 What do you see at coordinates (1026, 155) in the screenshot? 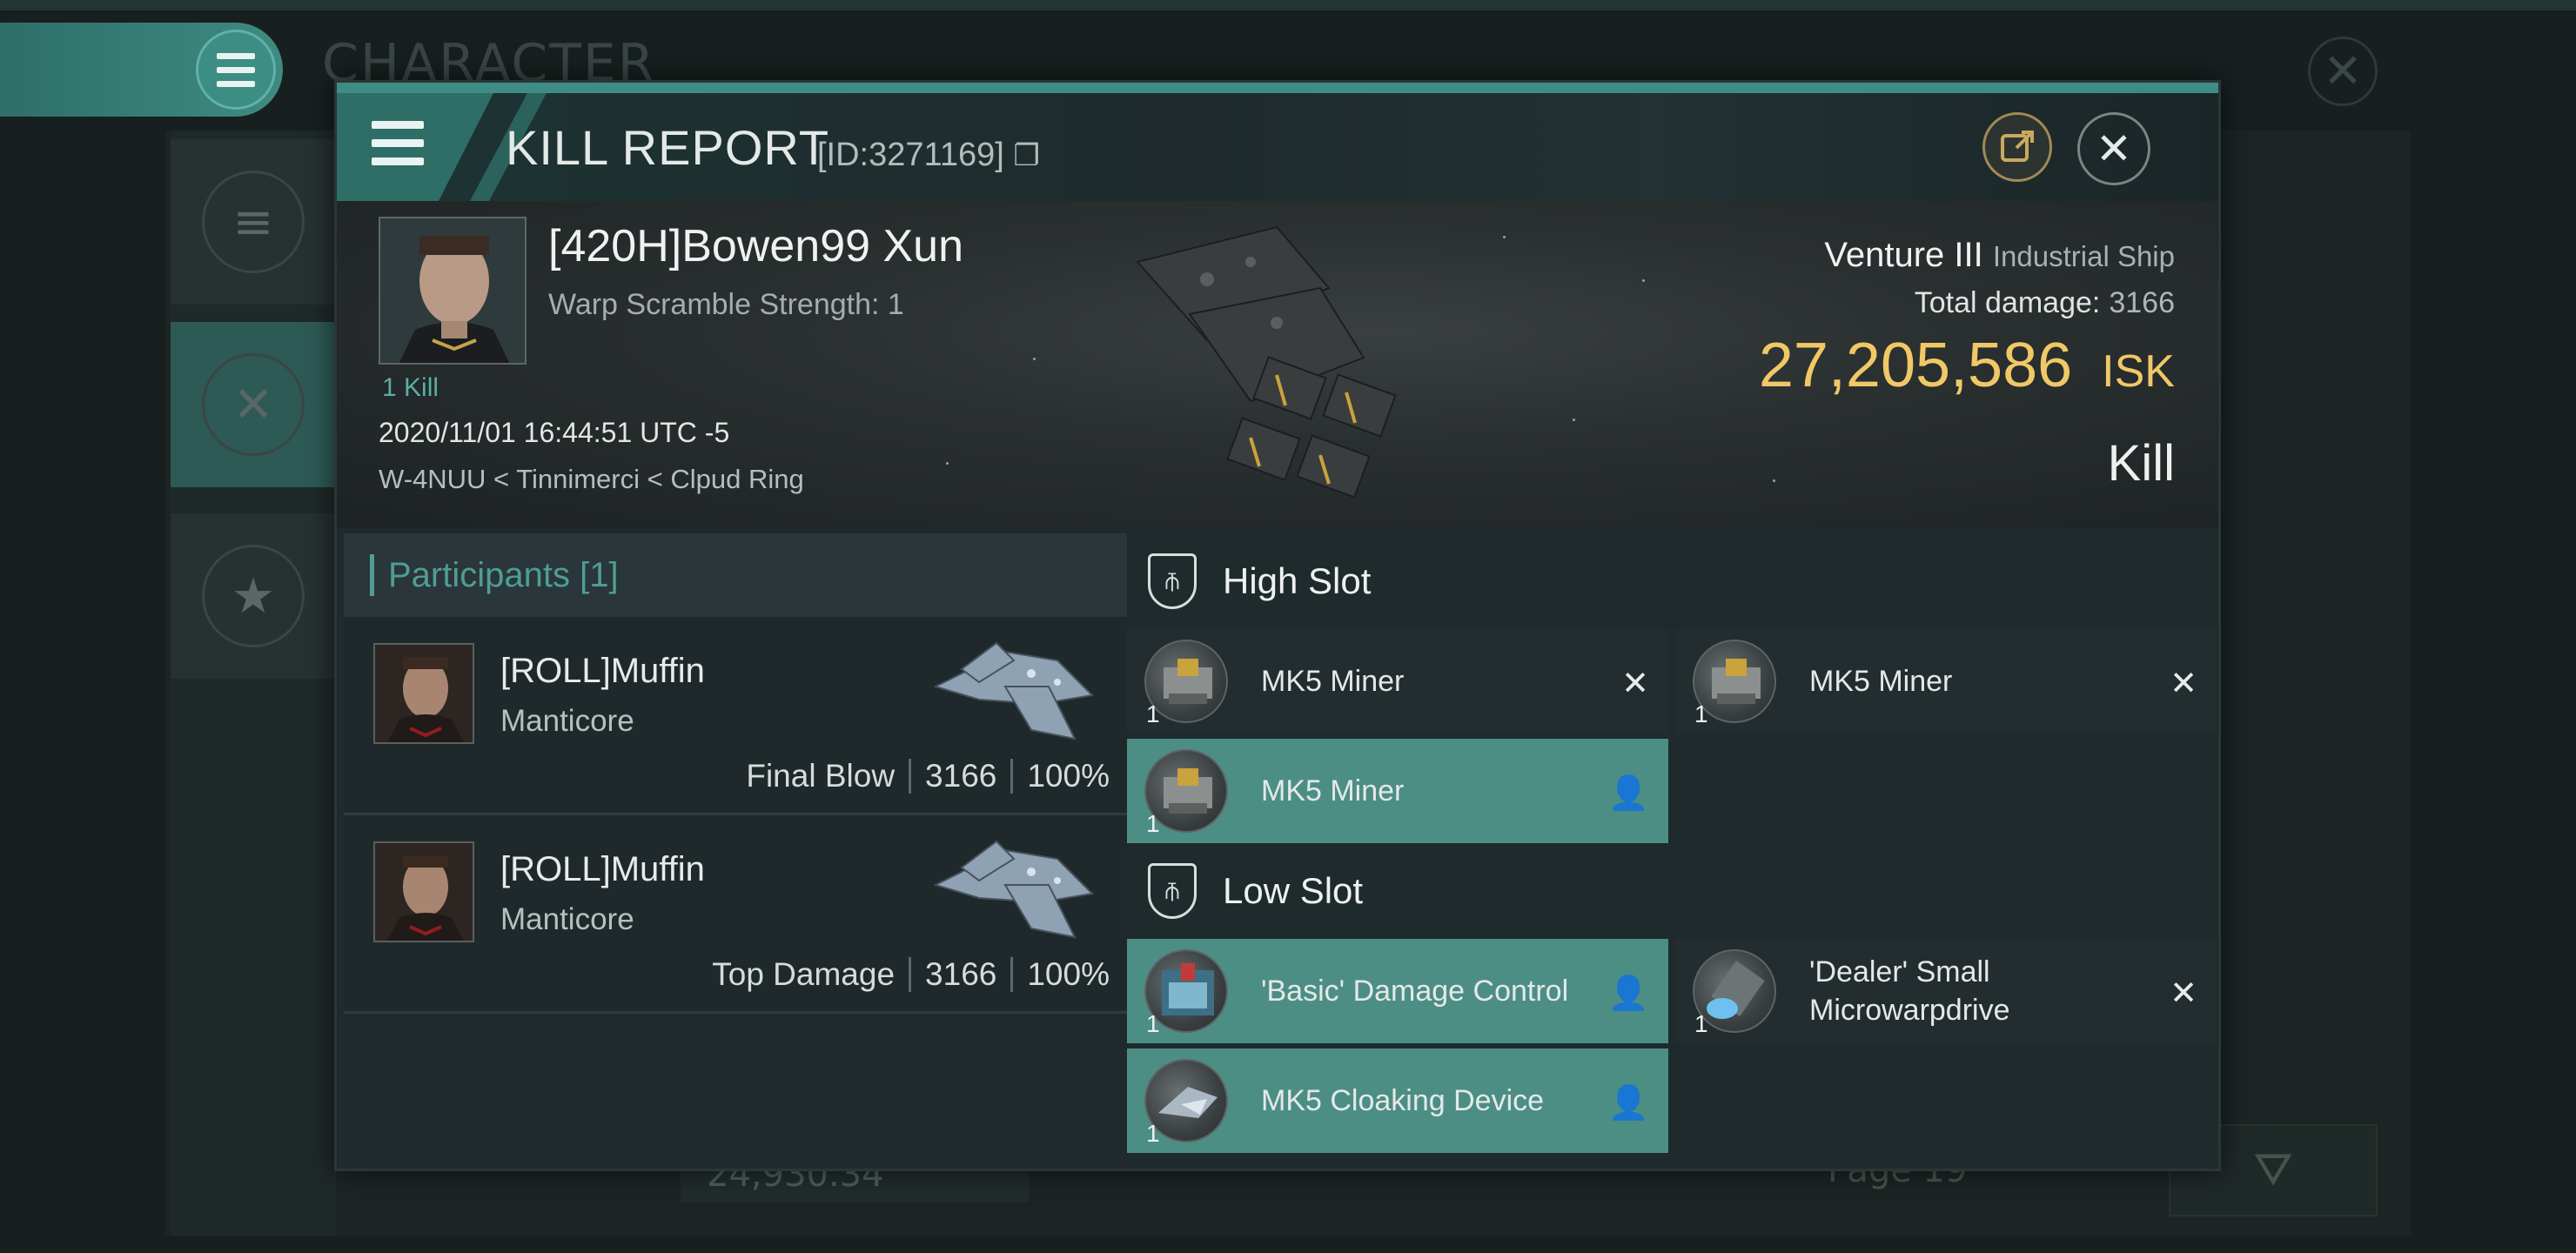
I see `copy-icon: ❐` at bounding box center [1026, 155].